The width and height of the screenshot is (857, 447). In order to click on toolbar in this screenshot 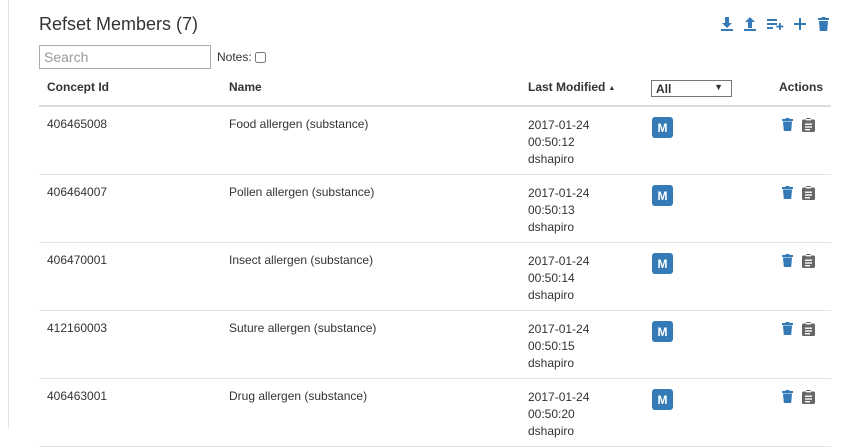, I will do `click(775, 24)`.